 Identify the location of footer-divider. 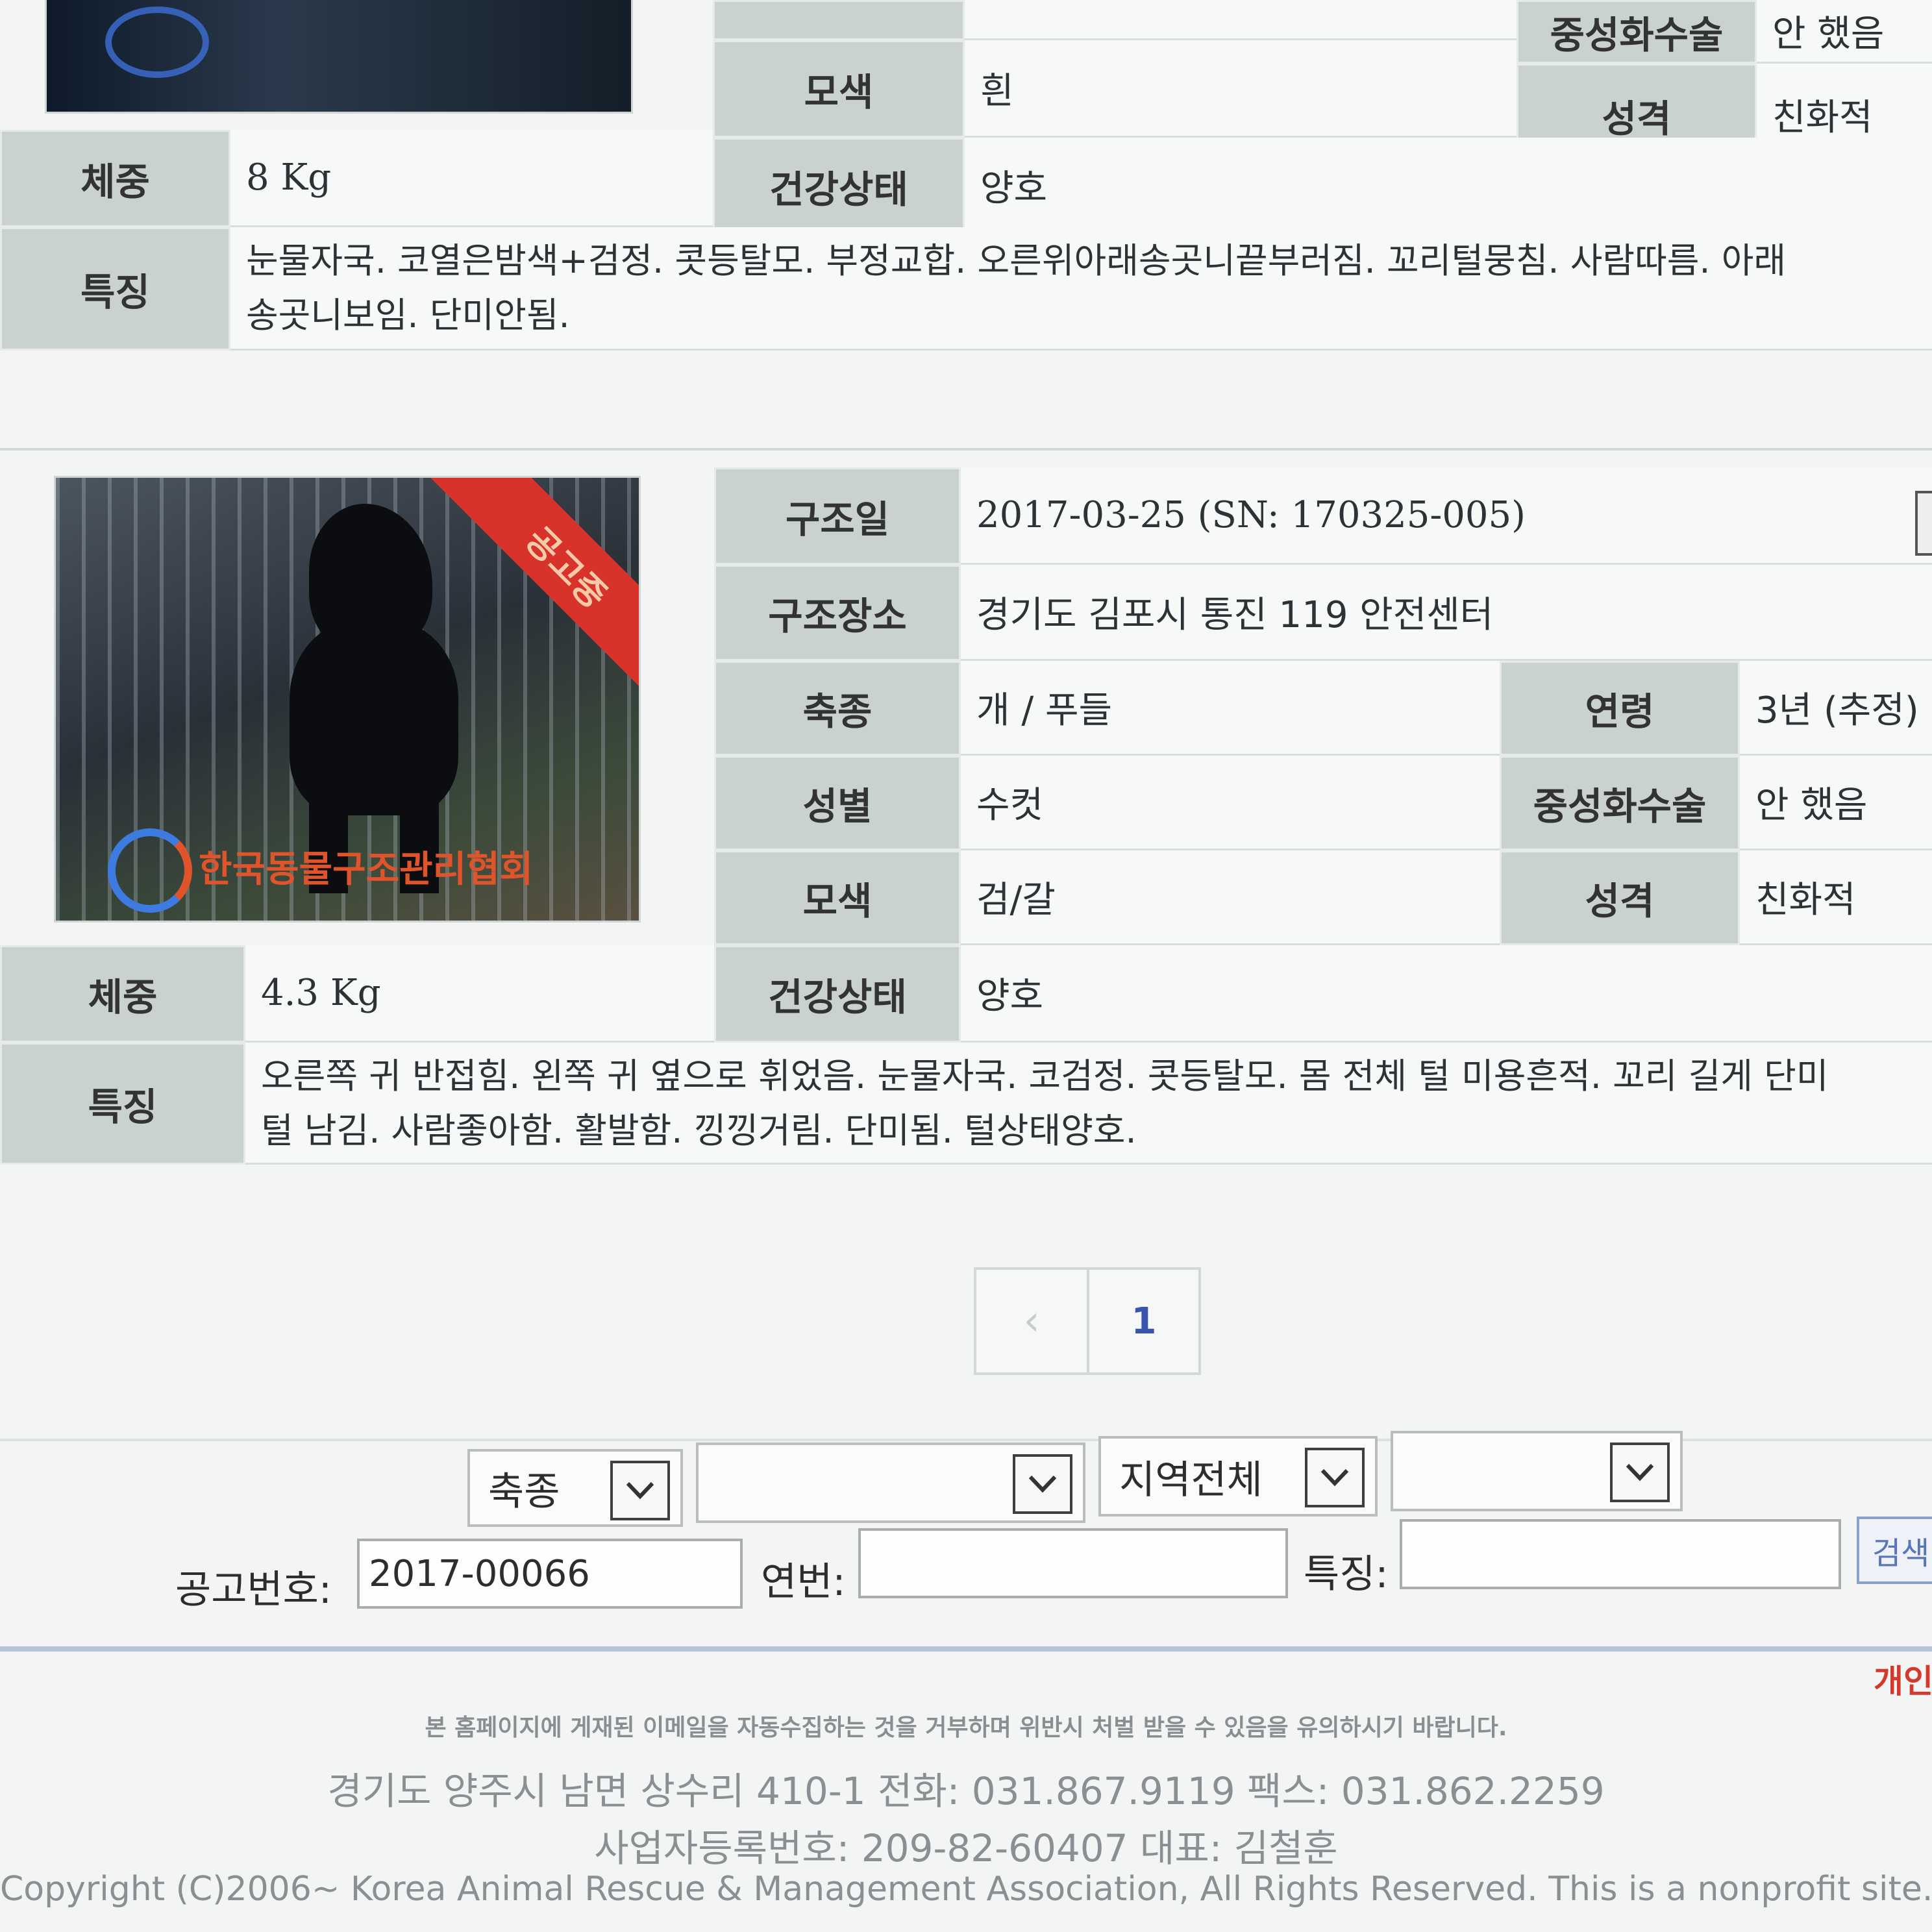
(966, 1649).